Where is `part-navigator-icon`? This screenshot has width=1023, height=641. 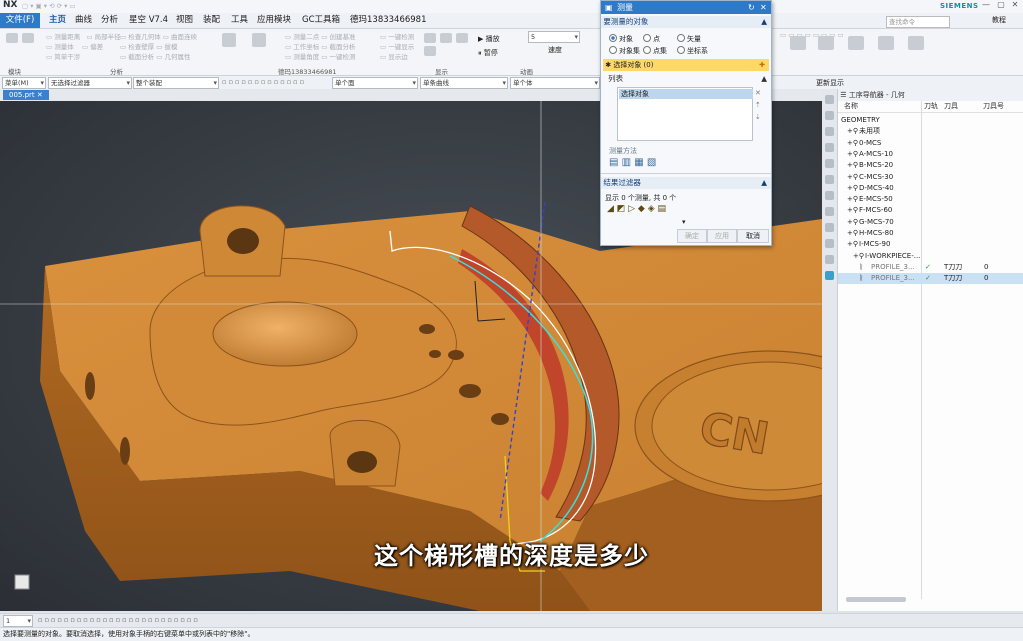
part-navigator-icon is located at coordinates (829, 99).